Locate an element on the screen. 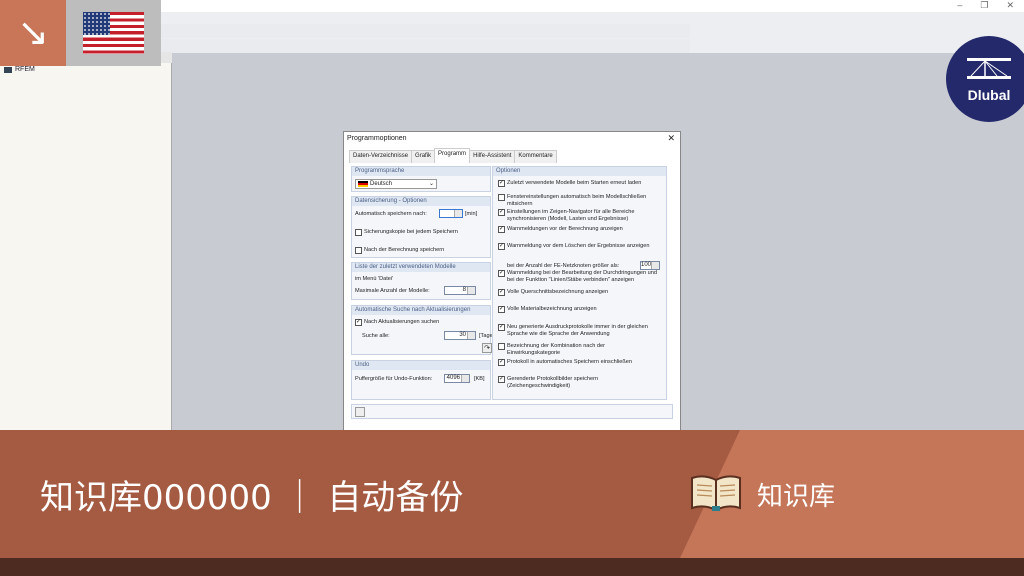 The height and width of the screenshot is (576, 1024). tab-help-assistant: Hilfe-Assistent is located at coordinates (492, 156).